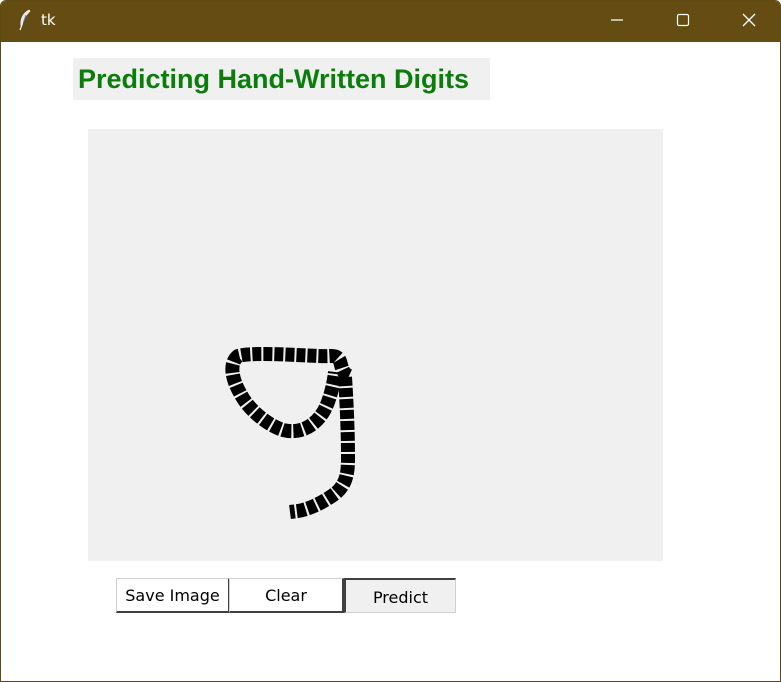 The image size is (781, 682). Describe the element at coordinates (290, 432) in the screenshot. I see `handwritten-digit-drawing` at that location.